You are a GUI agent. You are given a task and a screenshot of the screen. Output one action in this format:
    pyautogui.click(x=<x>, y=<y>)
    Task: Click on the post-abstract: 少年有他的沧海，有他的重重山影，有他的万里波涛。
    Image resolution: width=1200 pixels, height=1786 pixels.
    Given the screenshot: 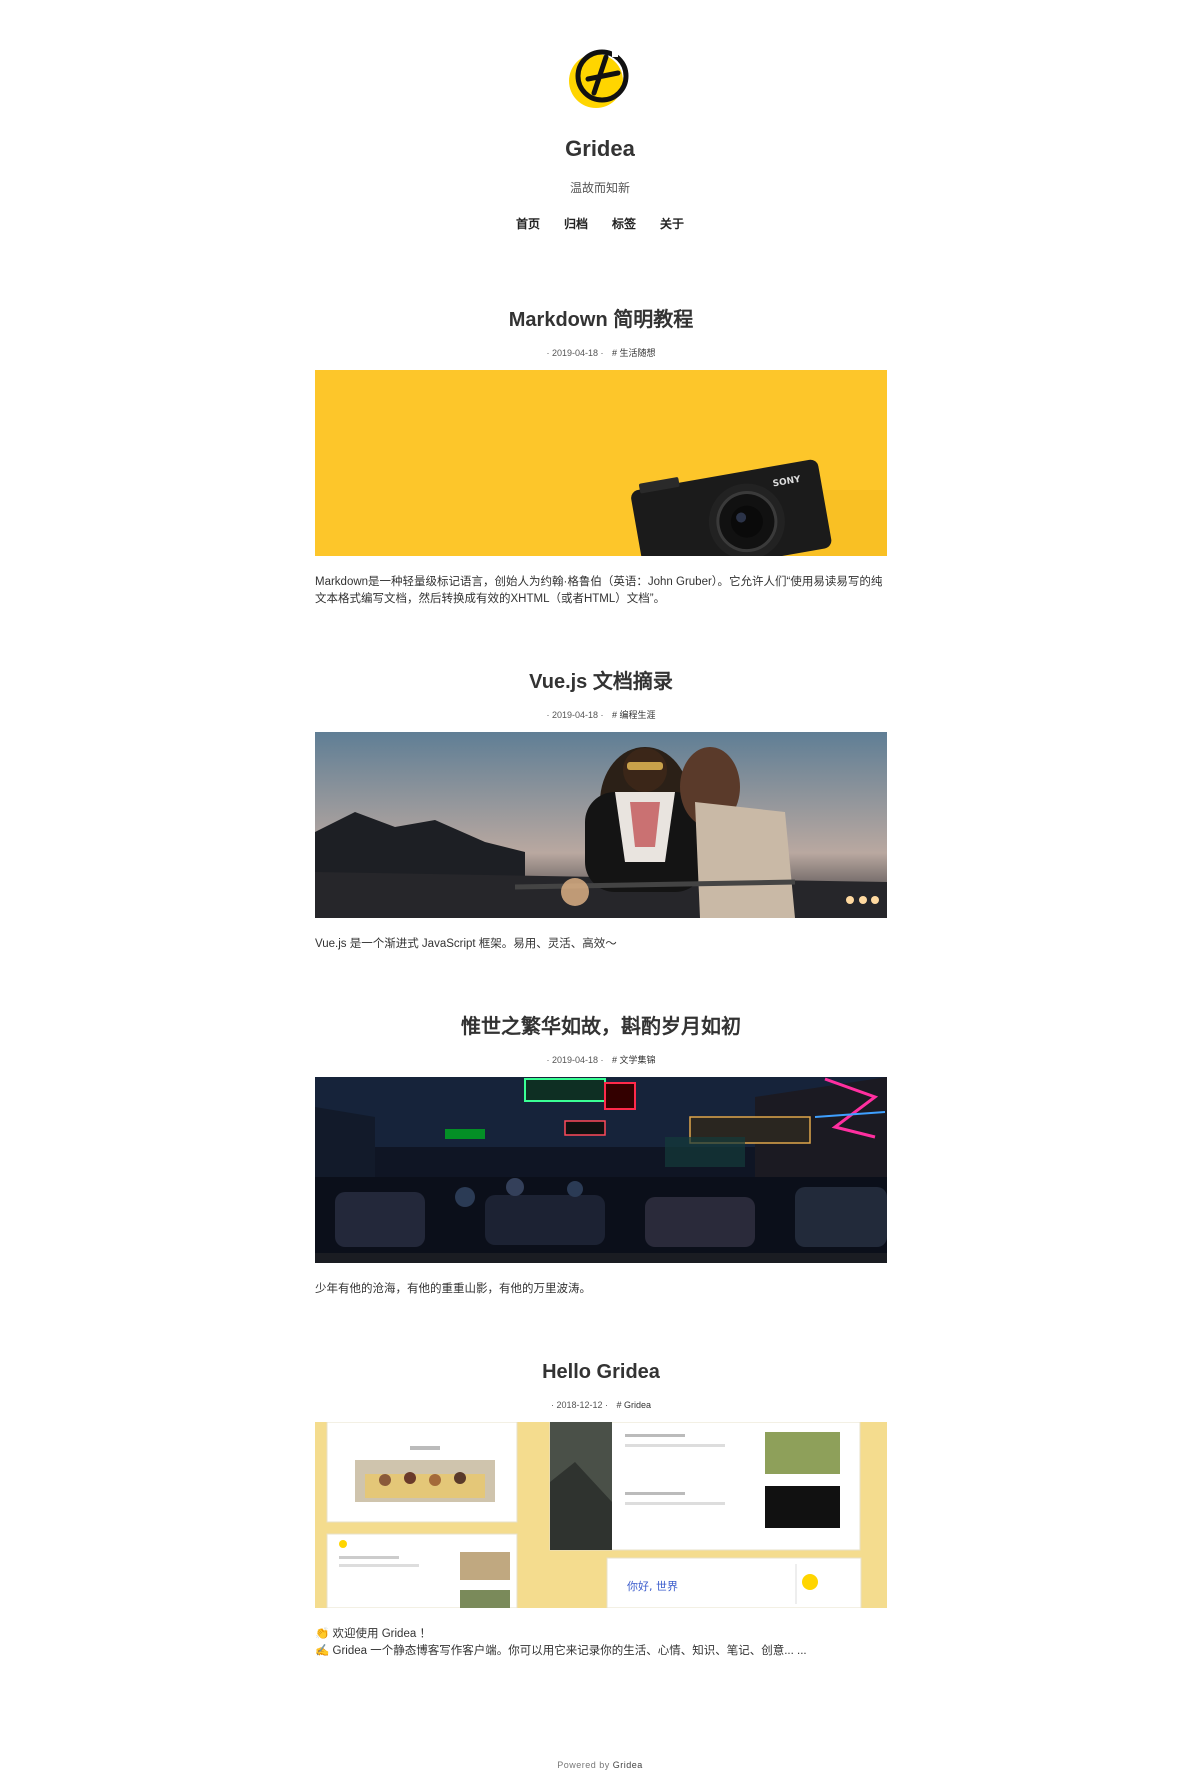 What is the action you would take?
    pyautogui.click(x=453, y=1289)
    